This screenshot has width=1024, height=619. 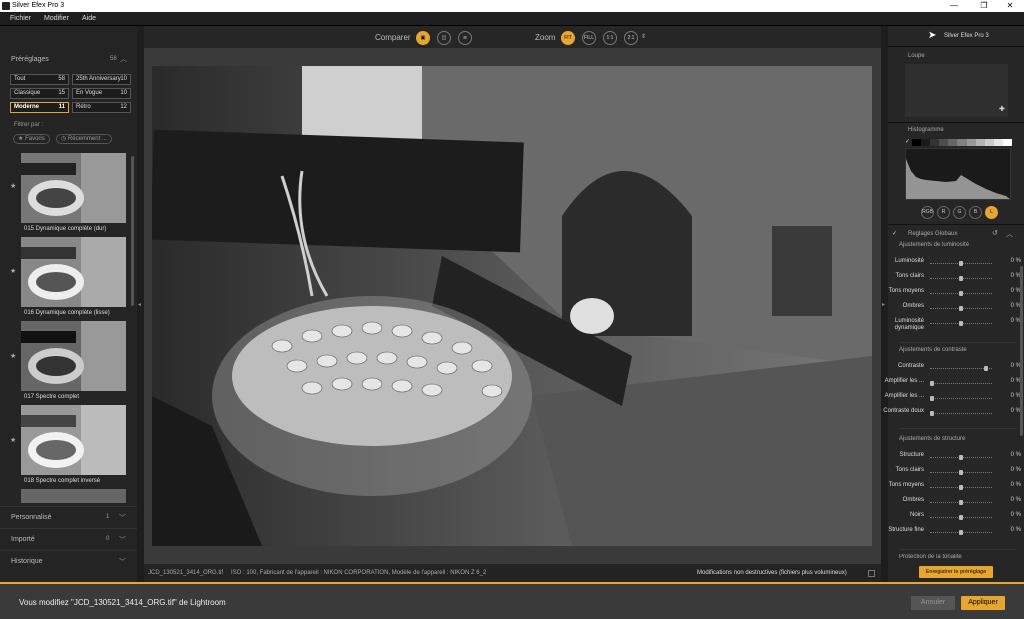 I want to click on preset-label: 016 Dynamique complète (lisse), so click(x=67, y=313).